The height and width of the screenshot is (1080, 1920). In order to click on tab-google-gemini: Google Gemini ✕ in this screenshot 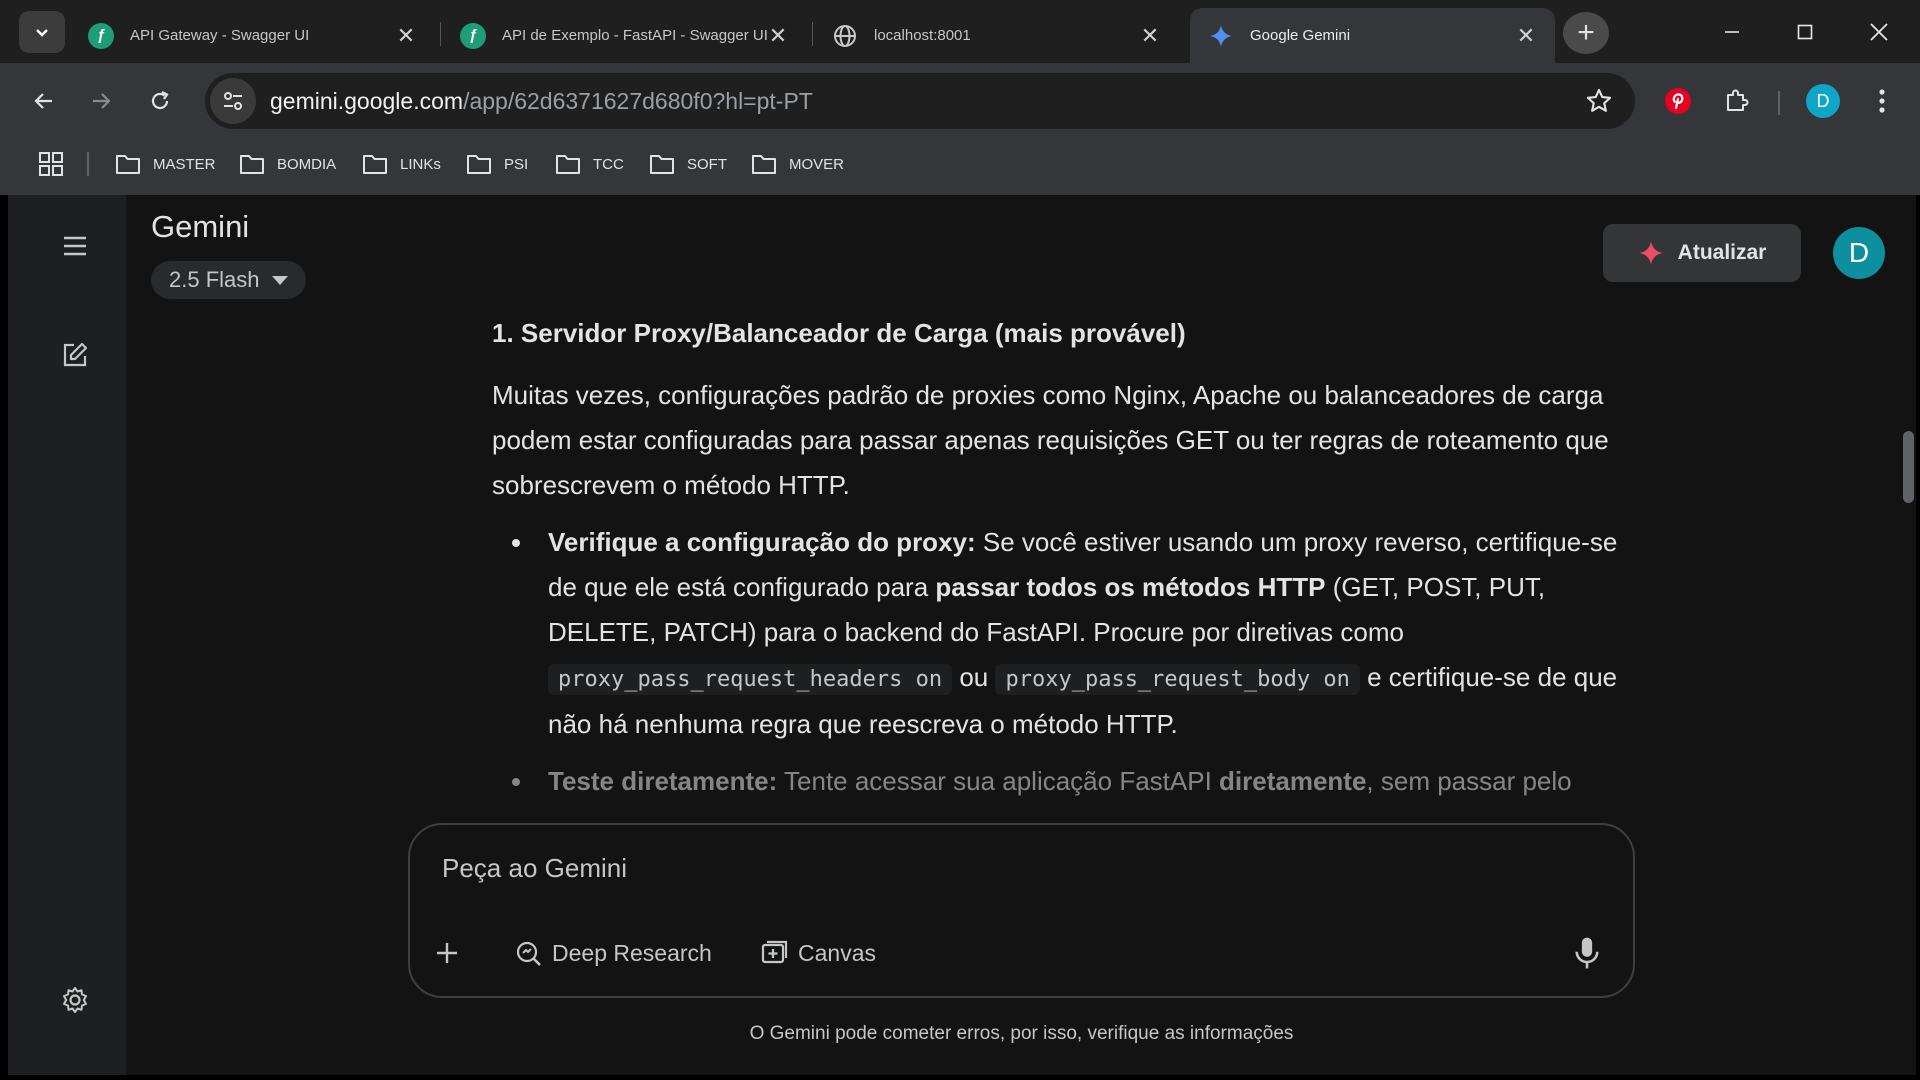, I will do `click(1372, 35)`.